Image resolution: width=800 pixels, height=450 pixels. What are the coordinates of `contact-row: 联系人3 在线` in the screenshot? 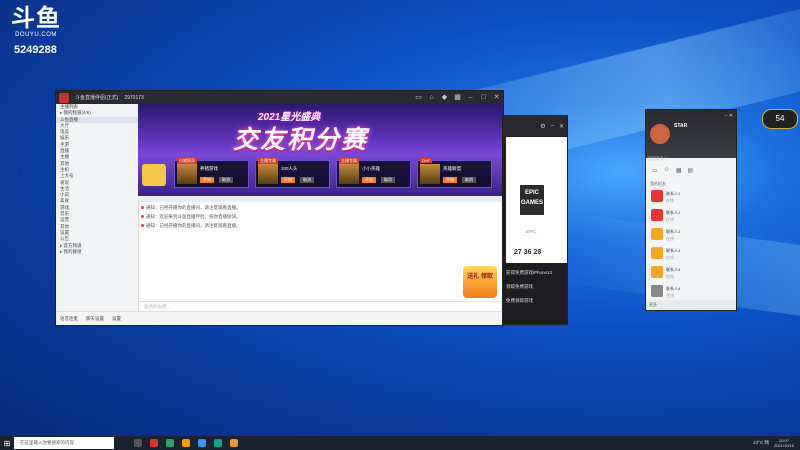 It's located at (691, 235).